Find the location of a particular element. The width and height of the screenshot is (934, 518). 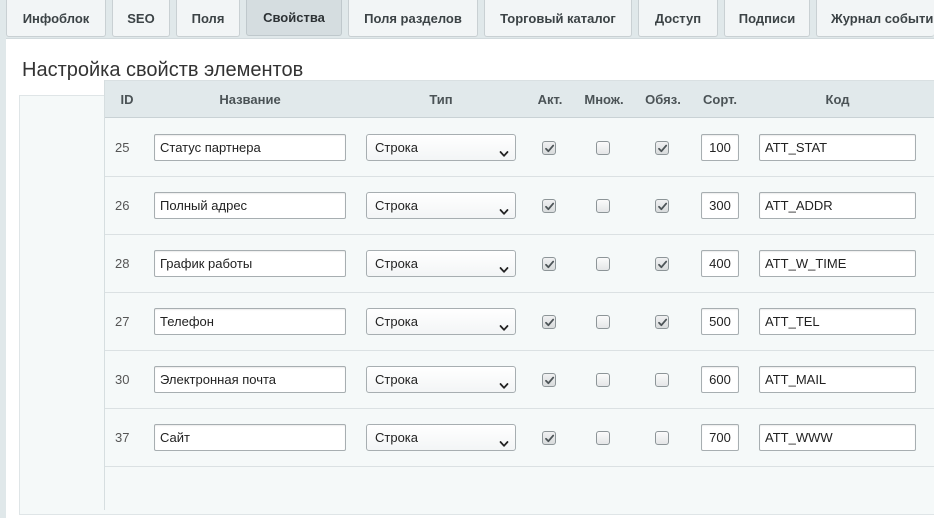

tab-trade-catalog: Торговый каталог is located at coordinates (558, 18).